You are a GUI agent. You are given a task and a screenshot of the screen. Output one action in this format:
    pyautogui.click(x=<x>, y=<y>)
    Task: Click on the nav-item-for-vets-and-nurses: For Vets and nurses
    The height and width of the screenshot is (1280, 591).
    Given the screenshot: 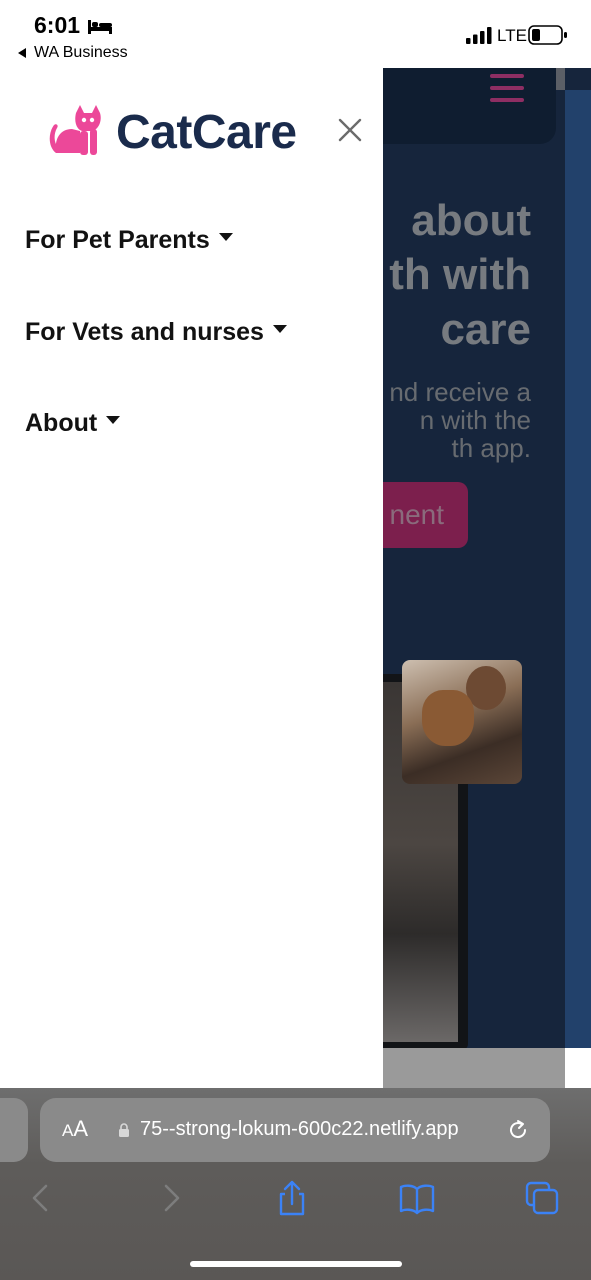 What is the action you would take?
    pyautogui.click(x=156, y=332)
    